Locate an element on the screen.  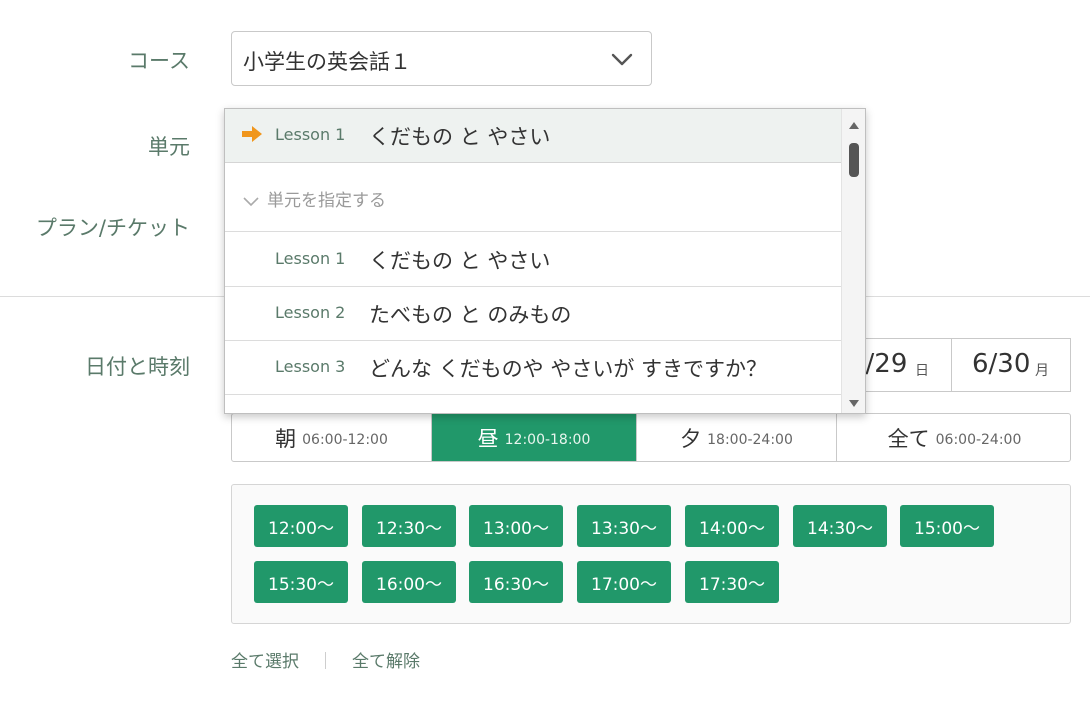
tab-evening: 夕 18:00-24:00 is located at coordinates (737, 437).